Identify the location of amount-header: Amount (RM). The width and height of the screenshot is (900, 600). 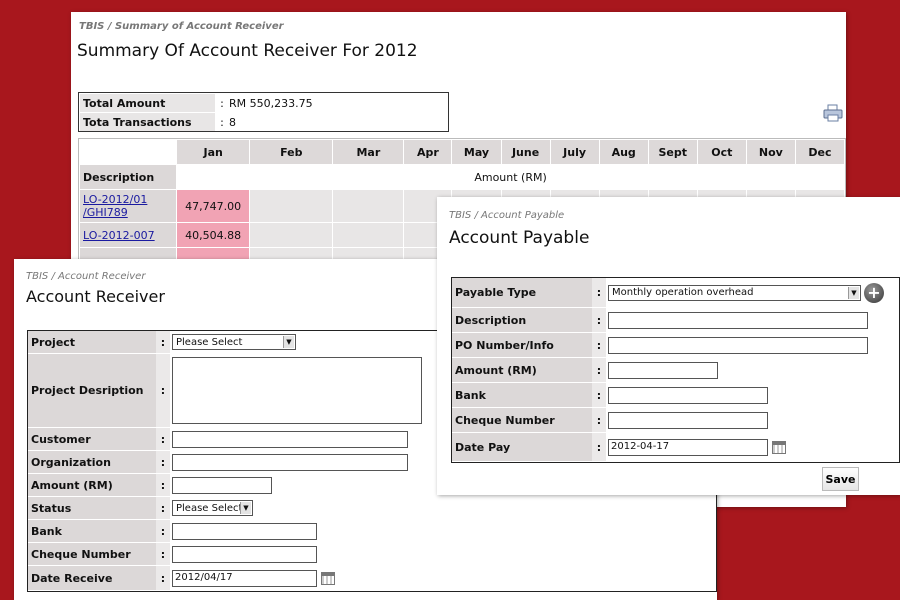
(510, 177).